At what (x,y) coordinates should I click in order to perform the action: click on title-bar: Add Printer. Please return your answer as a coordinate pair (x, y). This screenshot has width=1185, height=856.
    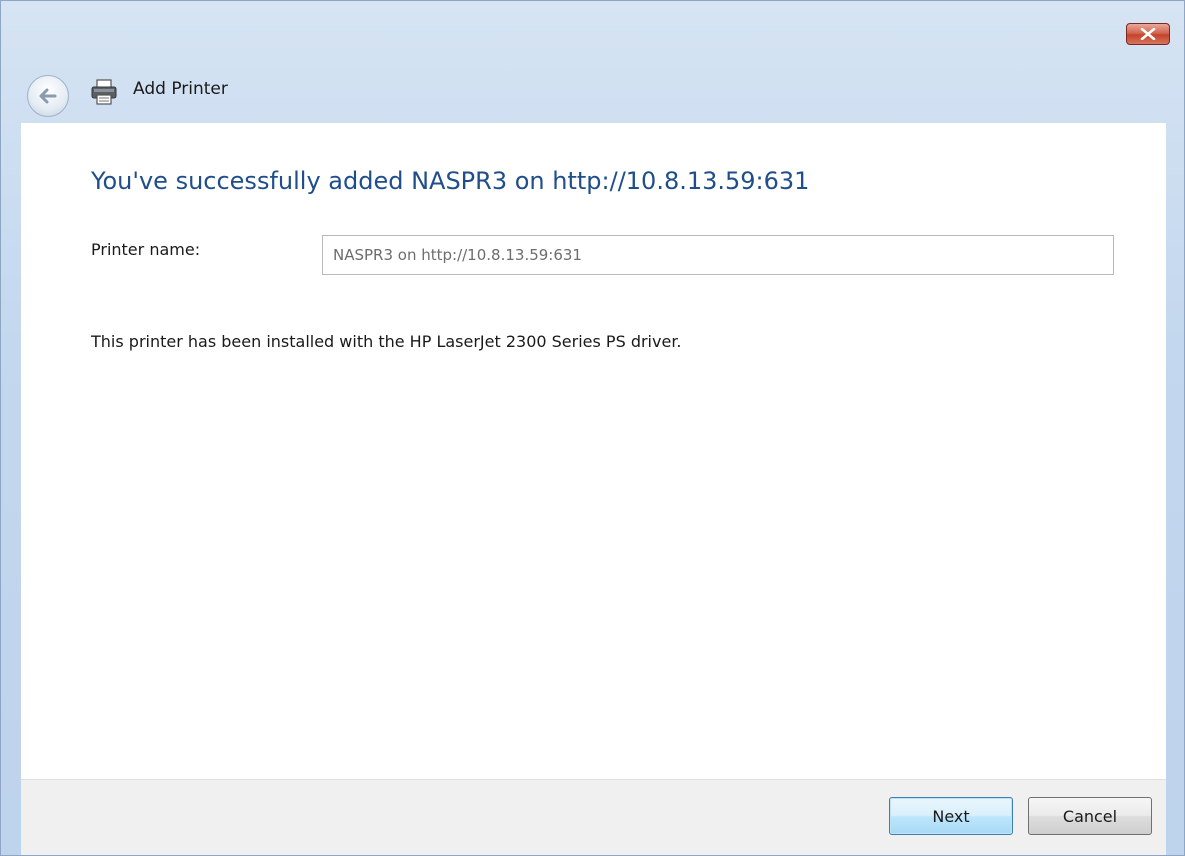
    Looking at the image, I should click on (592, 62).